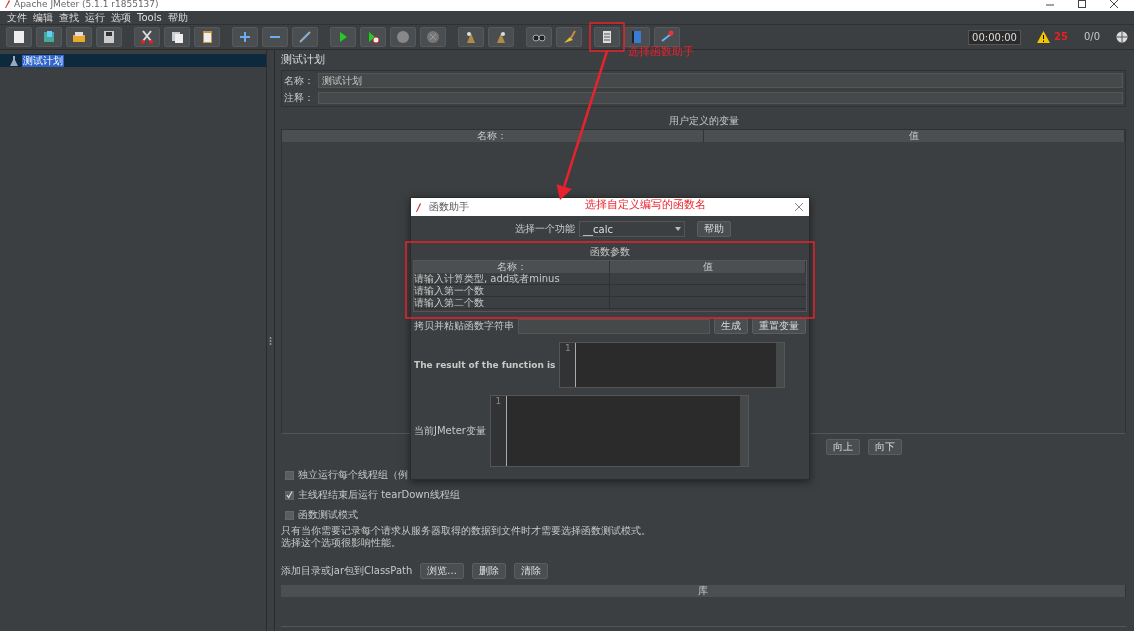 This screenshot has width=1134, height=631. What do you see at coordinates (714, 229) in the screenshot?
I see `help-button: 帮助` at bounding box center [714, 229].